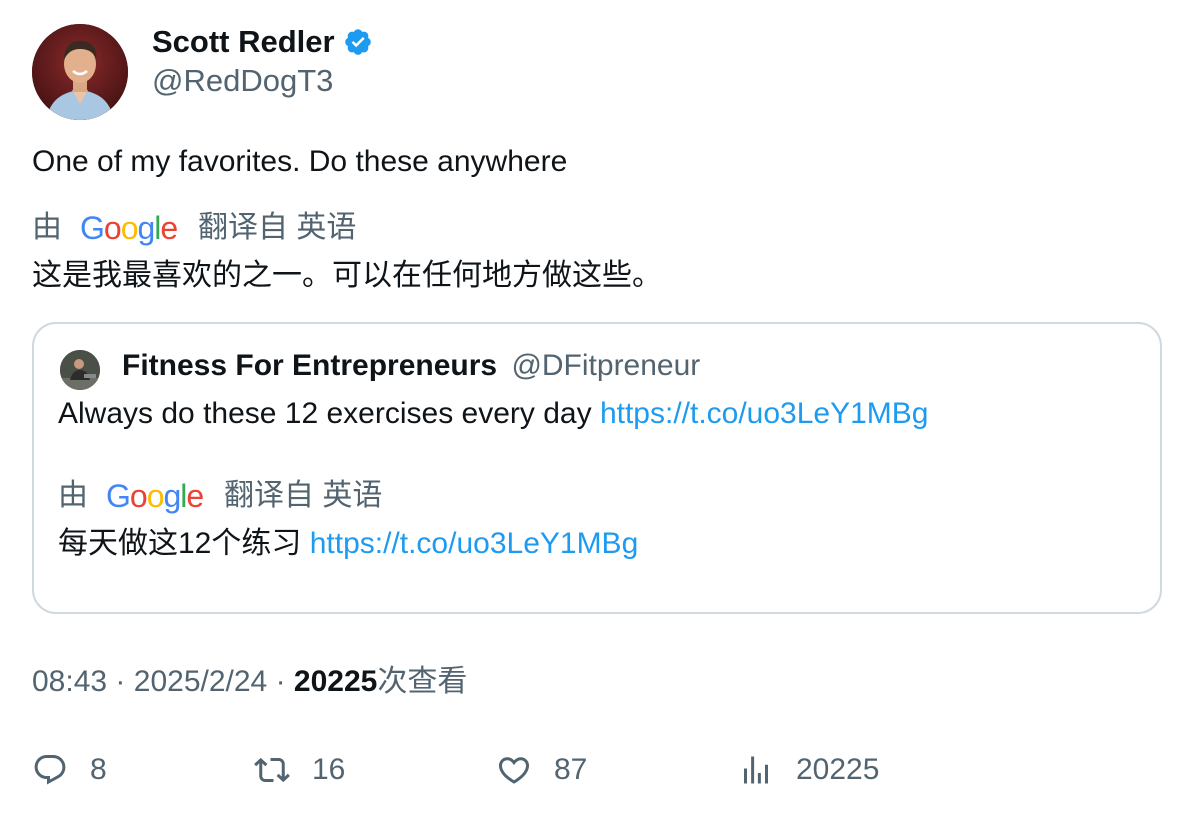 The width and height of the screenshot is (1196, 816). What do you see at coordinates (347, 275) in the screenshot?
I see `translated-tweet-text: 这是我最喜欢的之一。可以在任何地方做这些。` at bounding box center [347, 275].